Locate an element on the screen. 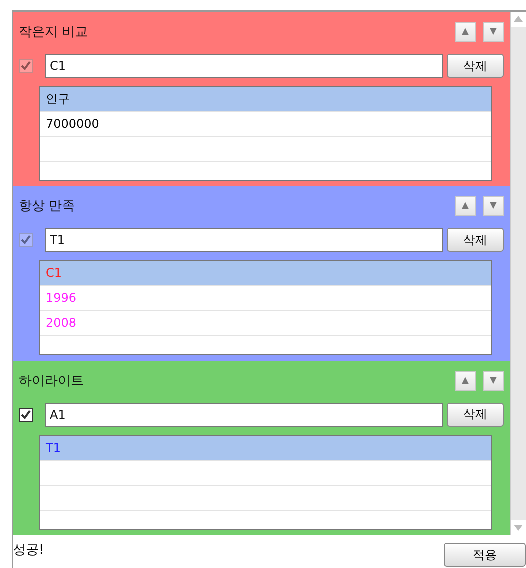 The width and height of the screenshot is (526, 568). section-title: 항상 만족 is located at coordinates (47, 207).